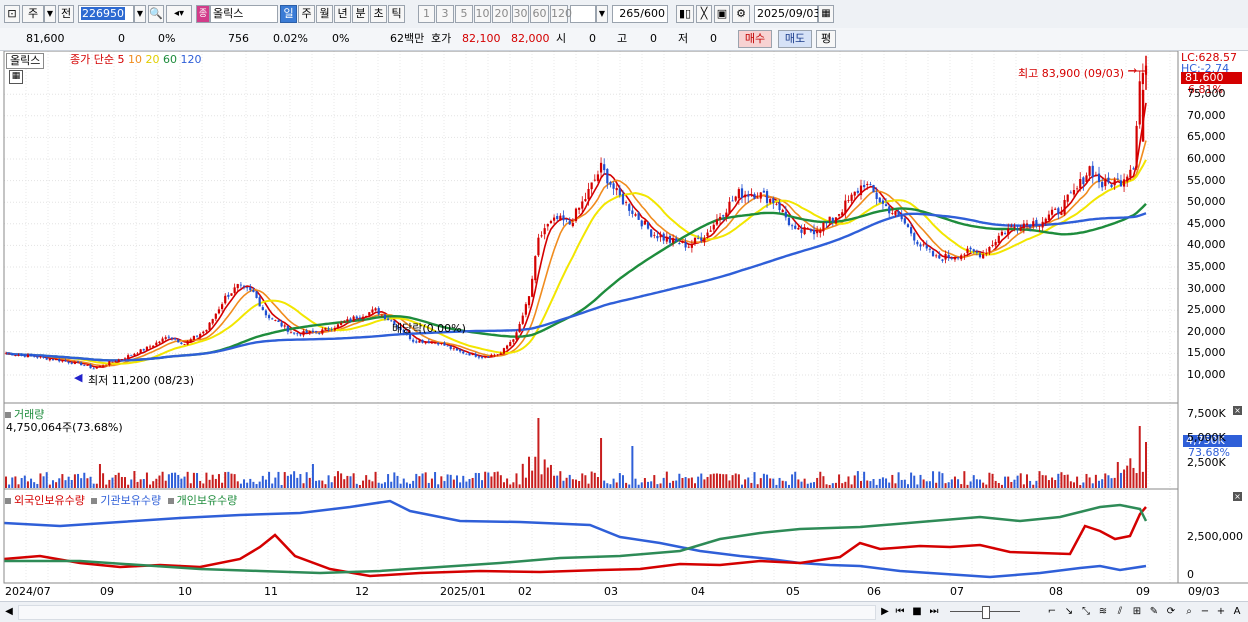  What do you see at coordinates (539, 14) in the screenshot?
I see `interval-button: 60` at bounding box center [539, 14].